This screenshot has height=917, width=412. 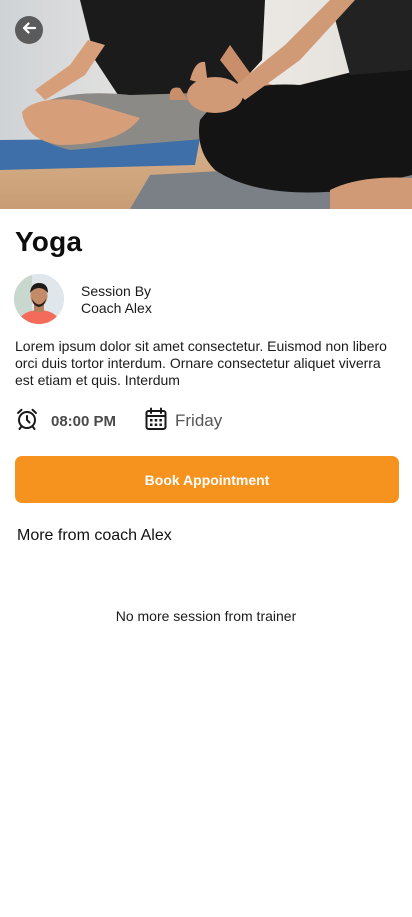 I want to click on more-from-coach-heading: More from coach Alex, so click(x=94, y=535).